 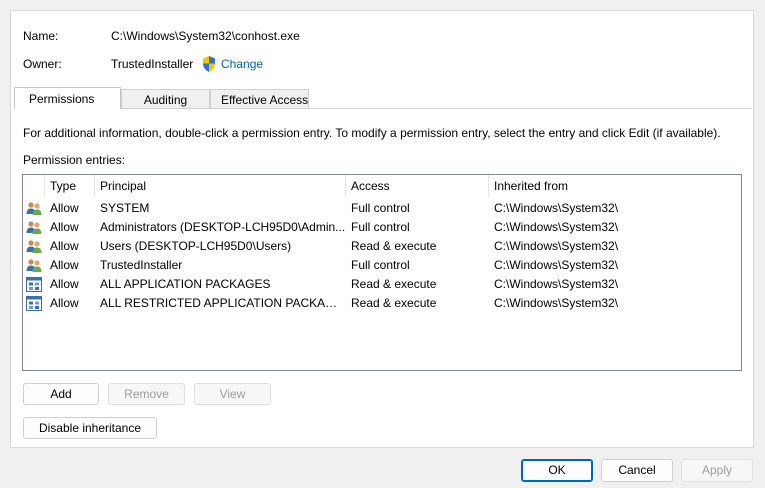 I want to click on column-header-type: Type, so click(x=70, y=186).